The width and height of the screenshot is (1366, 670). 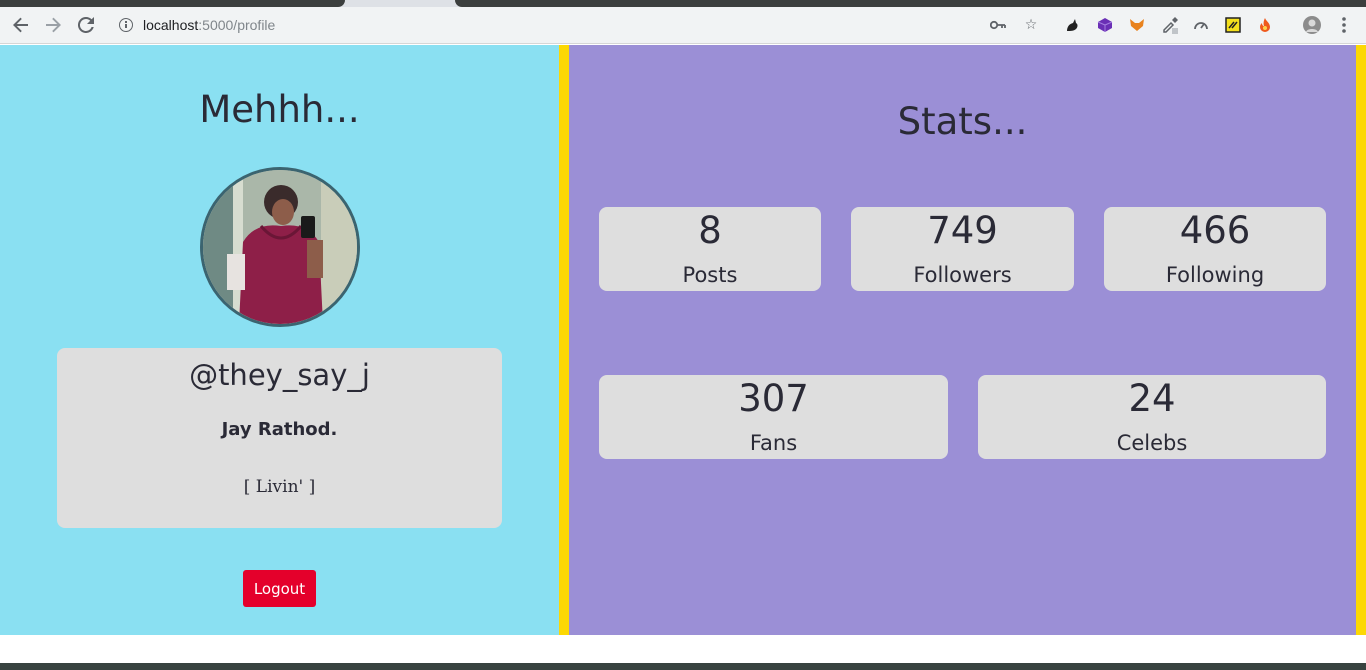 I want to click on address-bar: localhost:5000/profile, so click(x=588, y=25).